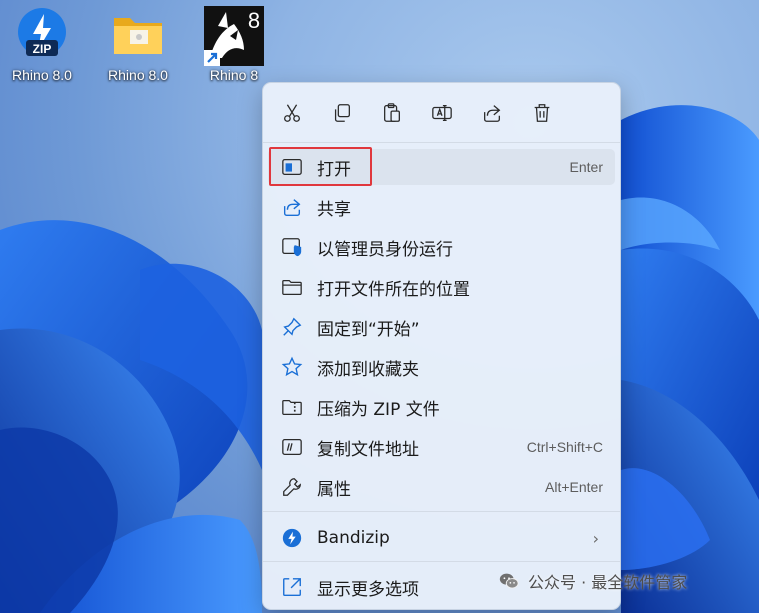  What do you see at coordinates (353, 538) in the screenshot?
I see `menu-item-label: Bandizip` at bounding box center [353, 538].